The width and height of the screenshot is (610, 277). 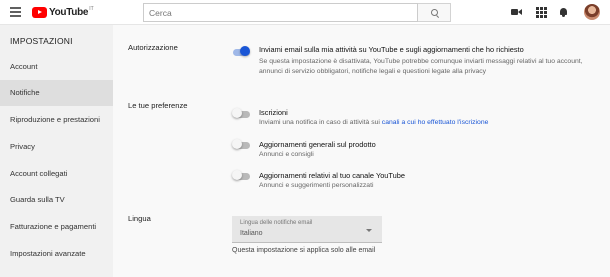 What do you see at coordinates (592, 12) in the screenshot?
I see `avatar` at bounding box center [592, 12].